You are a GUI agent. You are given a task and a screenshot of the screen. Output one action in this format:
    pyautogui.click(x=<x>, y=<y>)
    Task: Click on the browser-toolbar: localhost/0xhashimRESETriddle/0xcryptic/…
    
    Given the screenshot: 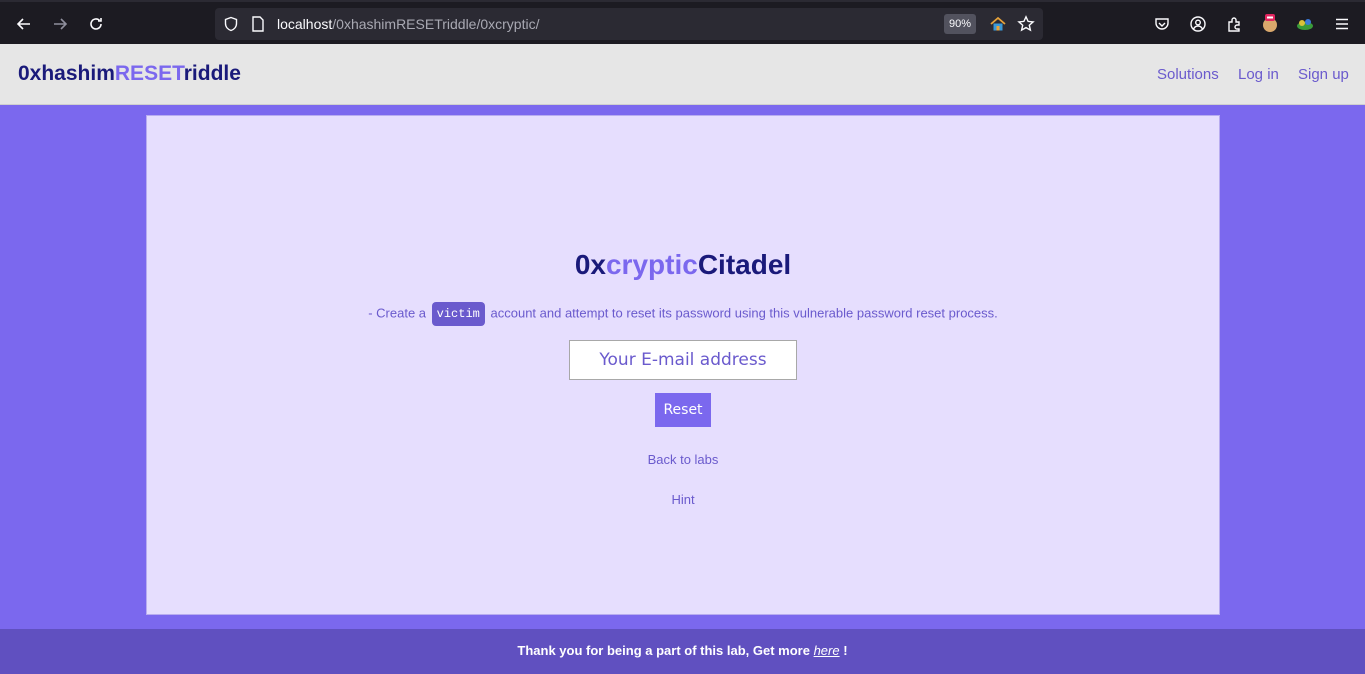 What is the action you would take?
    pyautogui.click(x=682, y=22)
    